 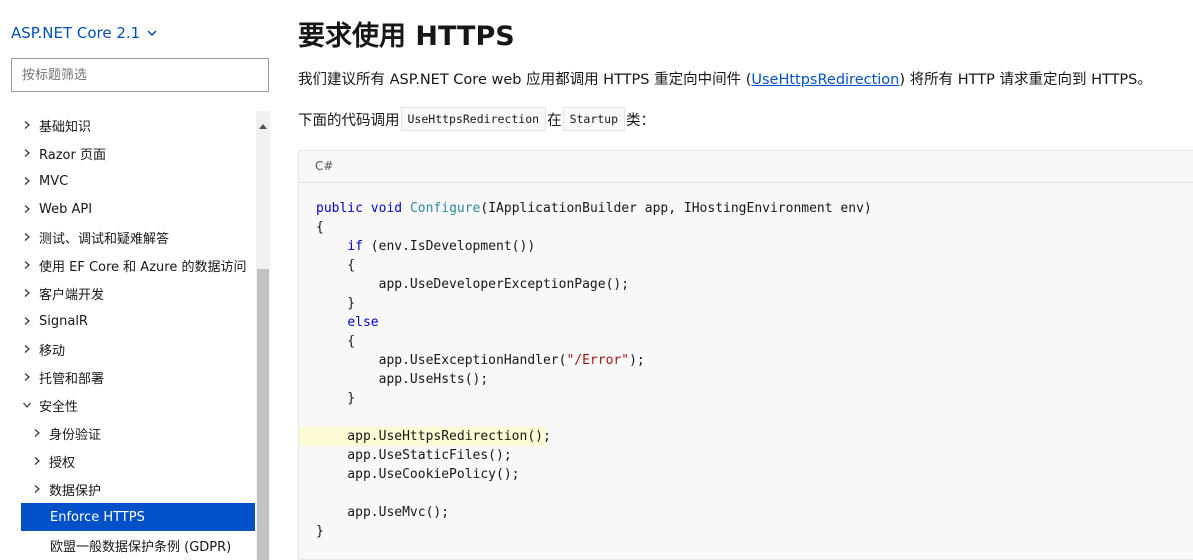 I want to click on code-intro-before: 下面的代码调用, so click(x=349, y=120).